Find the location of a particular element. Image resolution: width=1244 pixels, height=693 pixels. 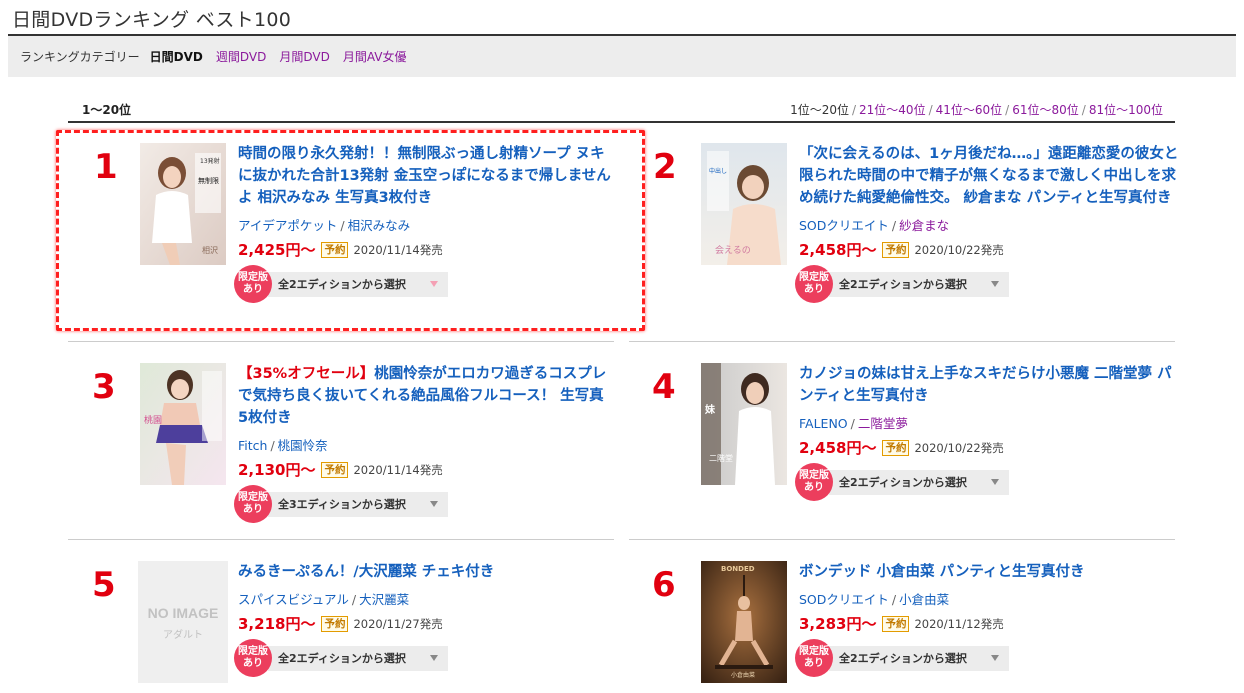

release-date: 2020/11/14発売 is located at coordinates (398, 469).